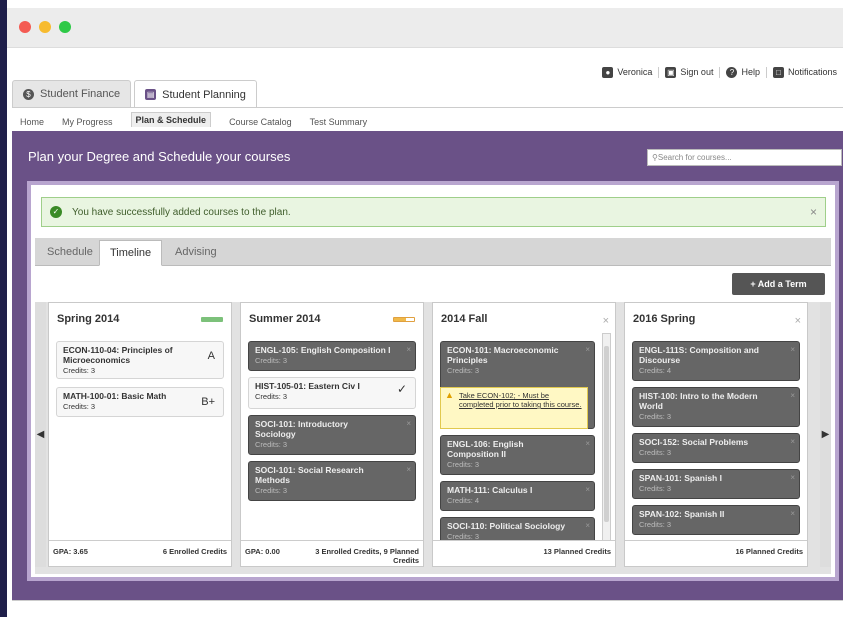 This screenshot has height=617, width=843. What do you see at coordinates (627, 72) in the screenshot?
I see `user-menu: ● Veronica` at bounding box center [627, 72].